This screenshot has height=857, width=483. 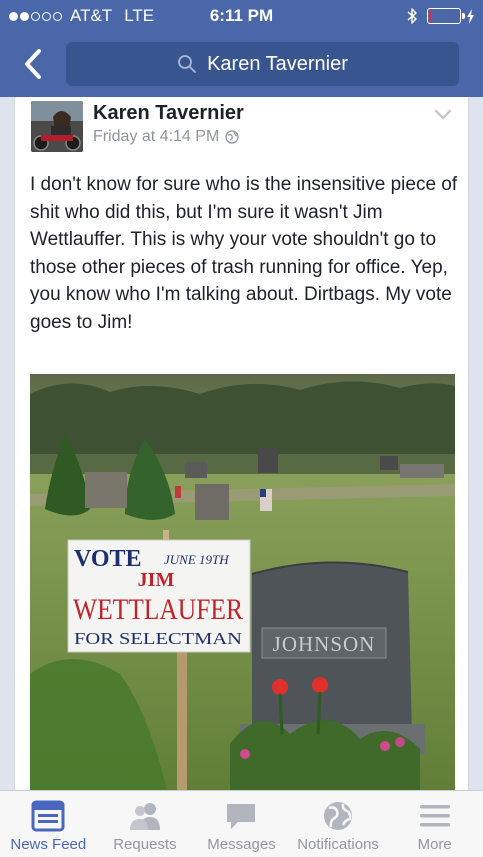 What do you see at coordinates (241, 844) in the screenshot?
I see `tab-label: Messages` at bounding box center [241, 844].